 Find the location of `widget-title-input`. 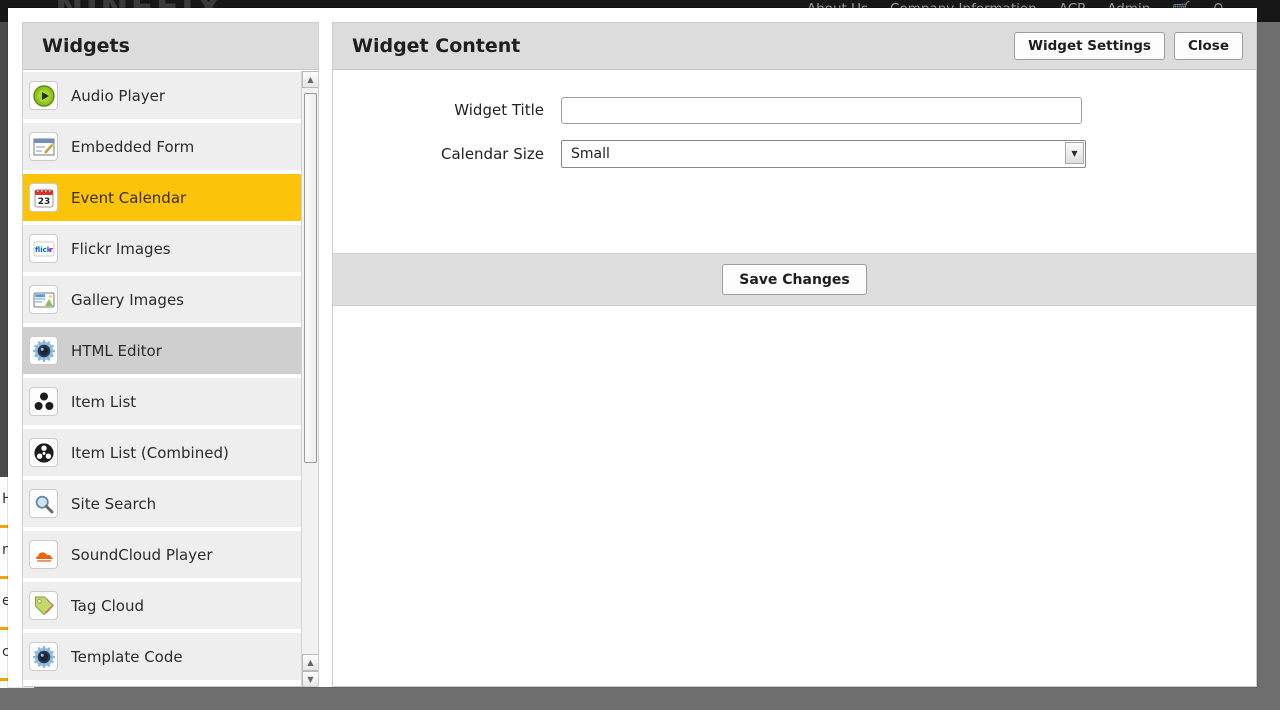

widget-title-input is located at coordinates (821, 110).